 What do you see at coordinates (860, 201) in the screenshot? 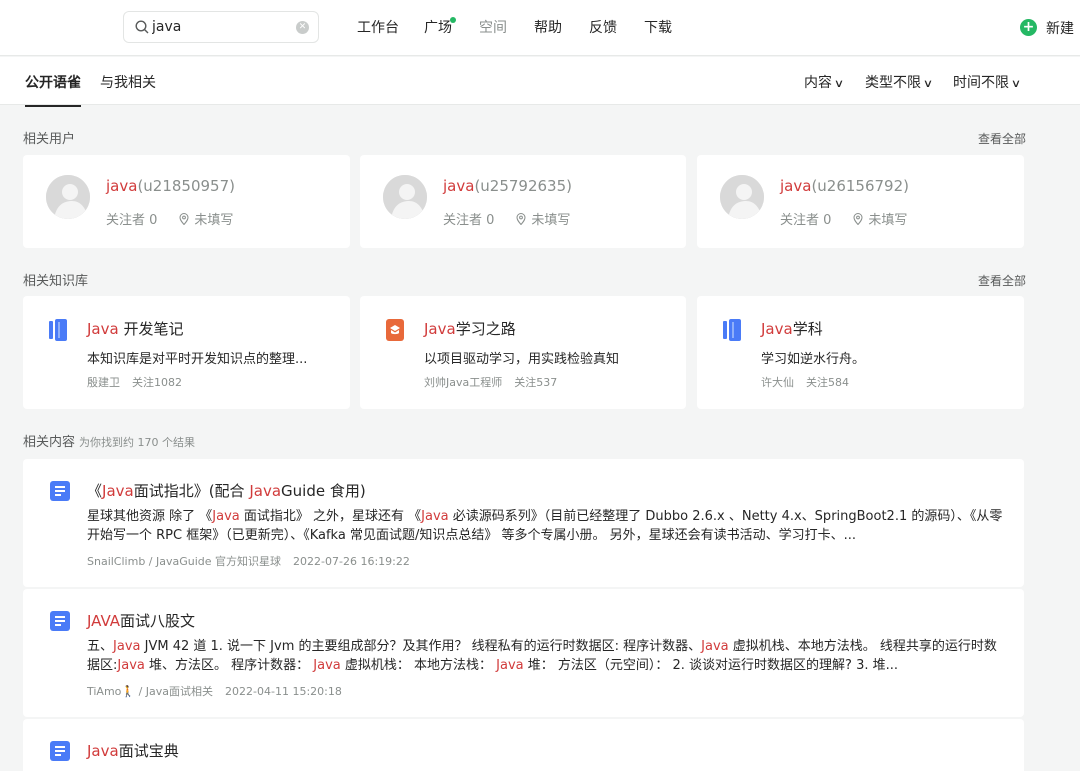
I see `user-card: java(u26156792) 关注者 0 未填写` at bounding box center [860, 201].